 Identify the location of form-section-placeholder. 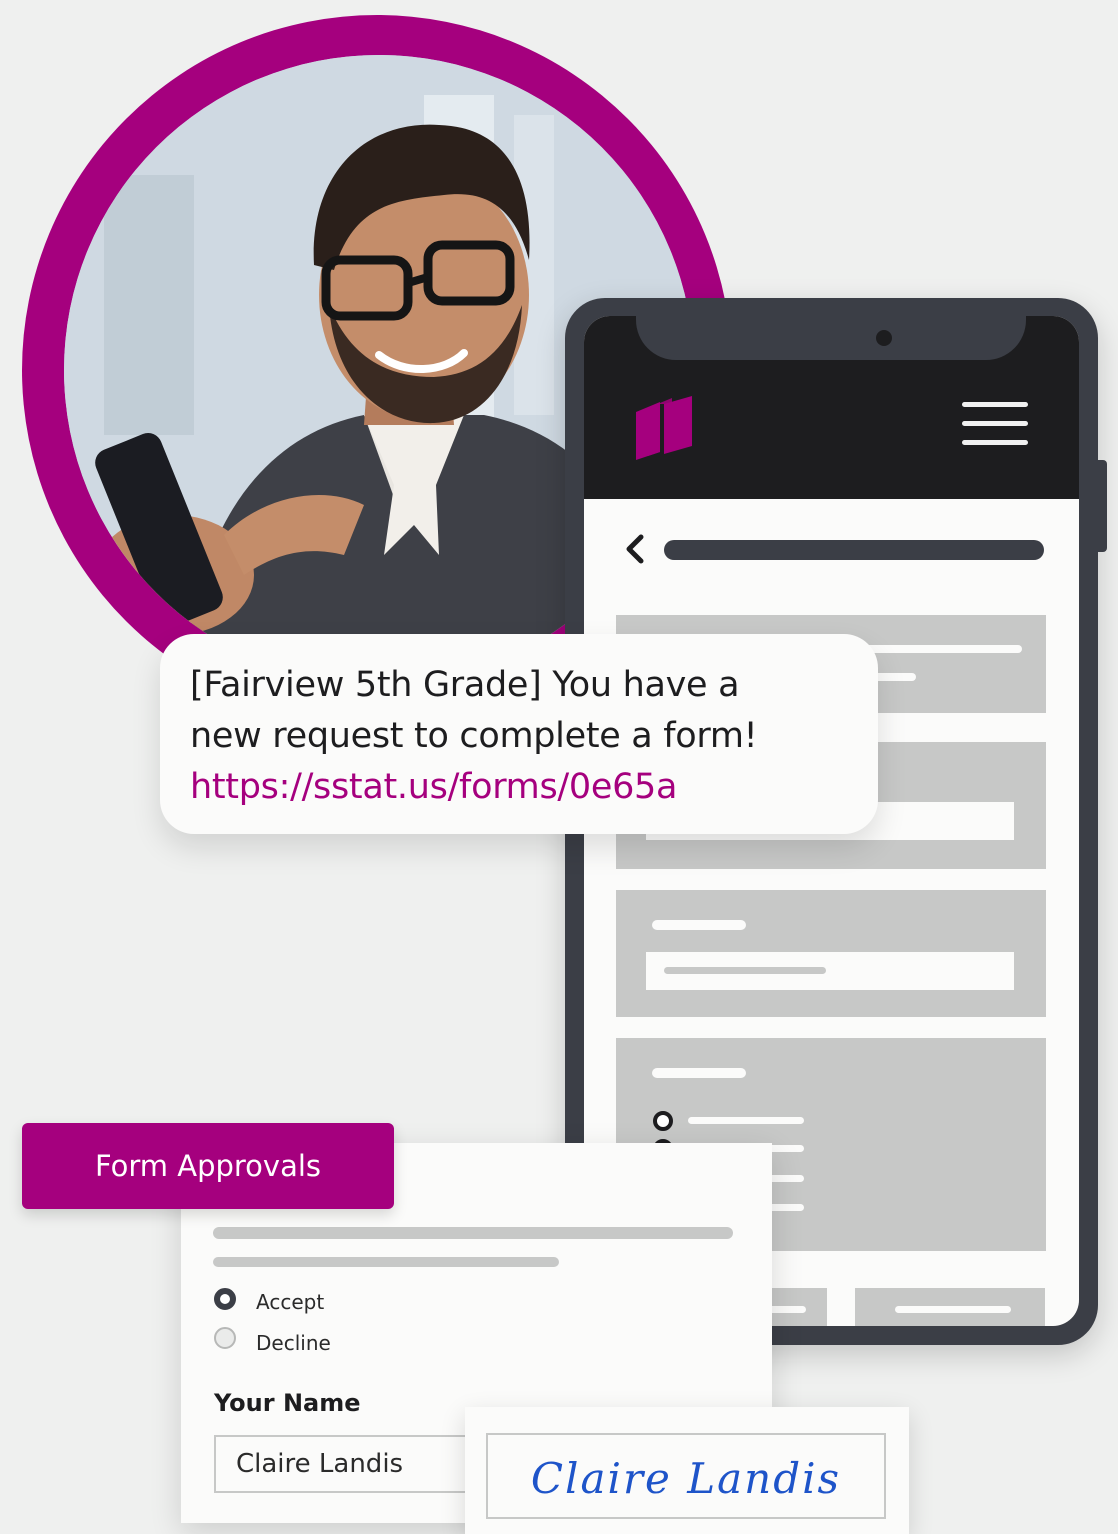
(831, 953).